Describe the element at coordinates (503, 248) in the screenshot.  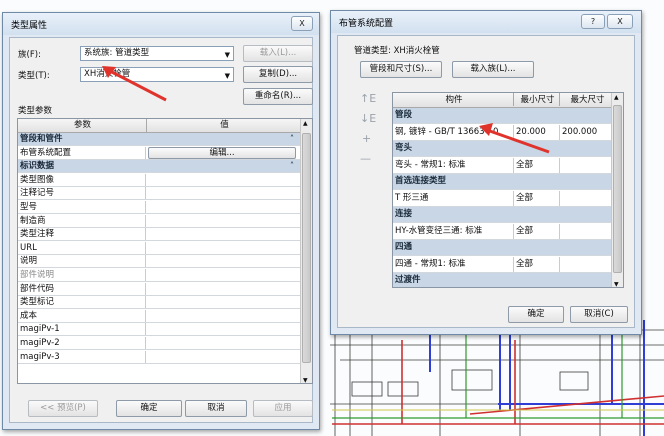
I see `group-row: 四通` at that location.